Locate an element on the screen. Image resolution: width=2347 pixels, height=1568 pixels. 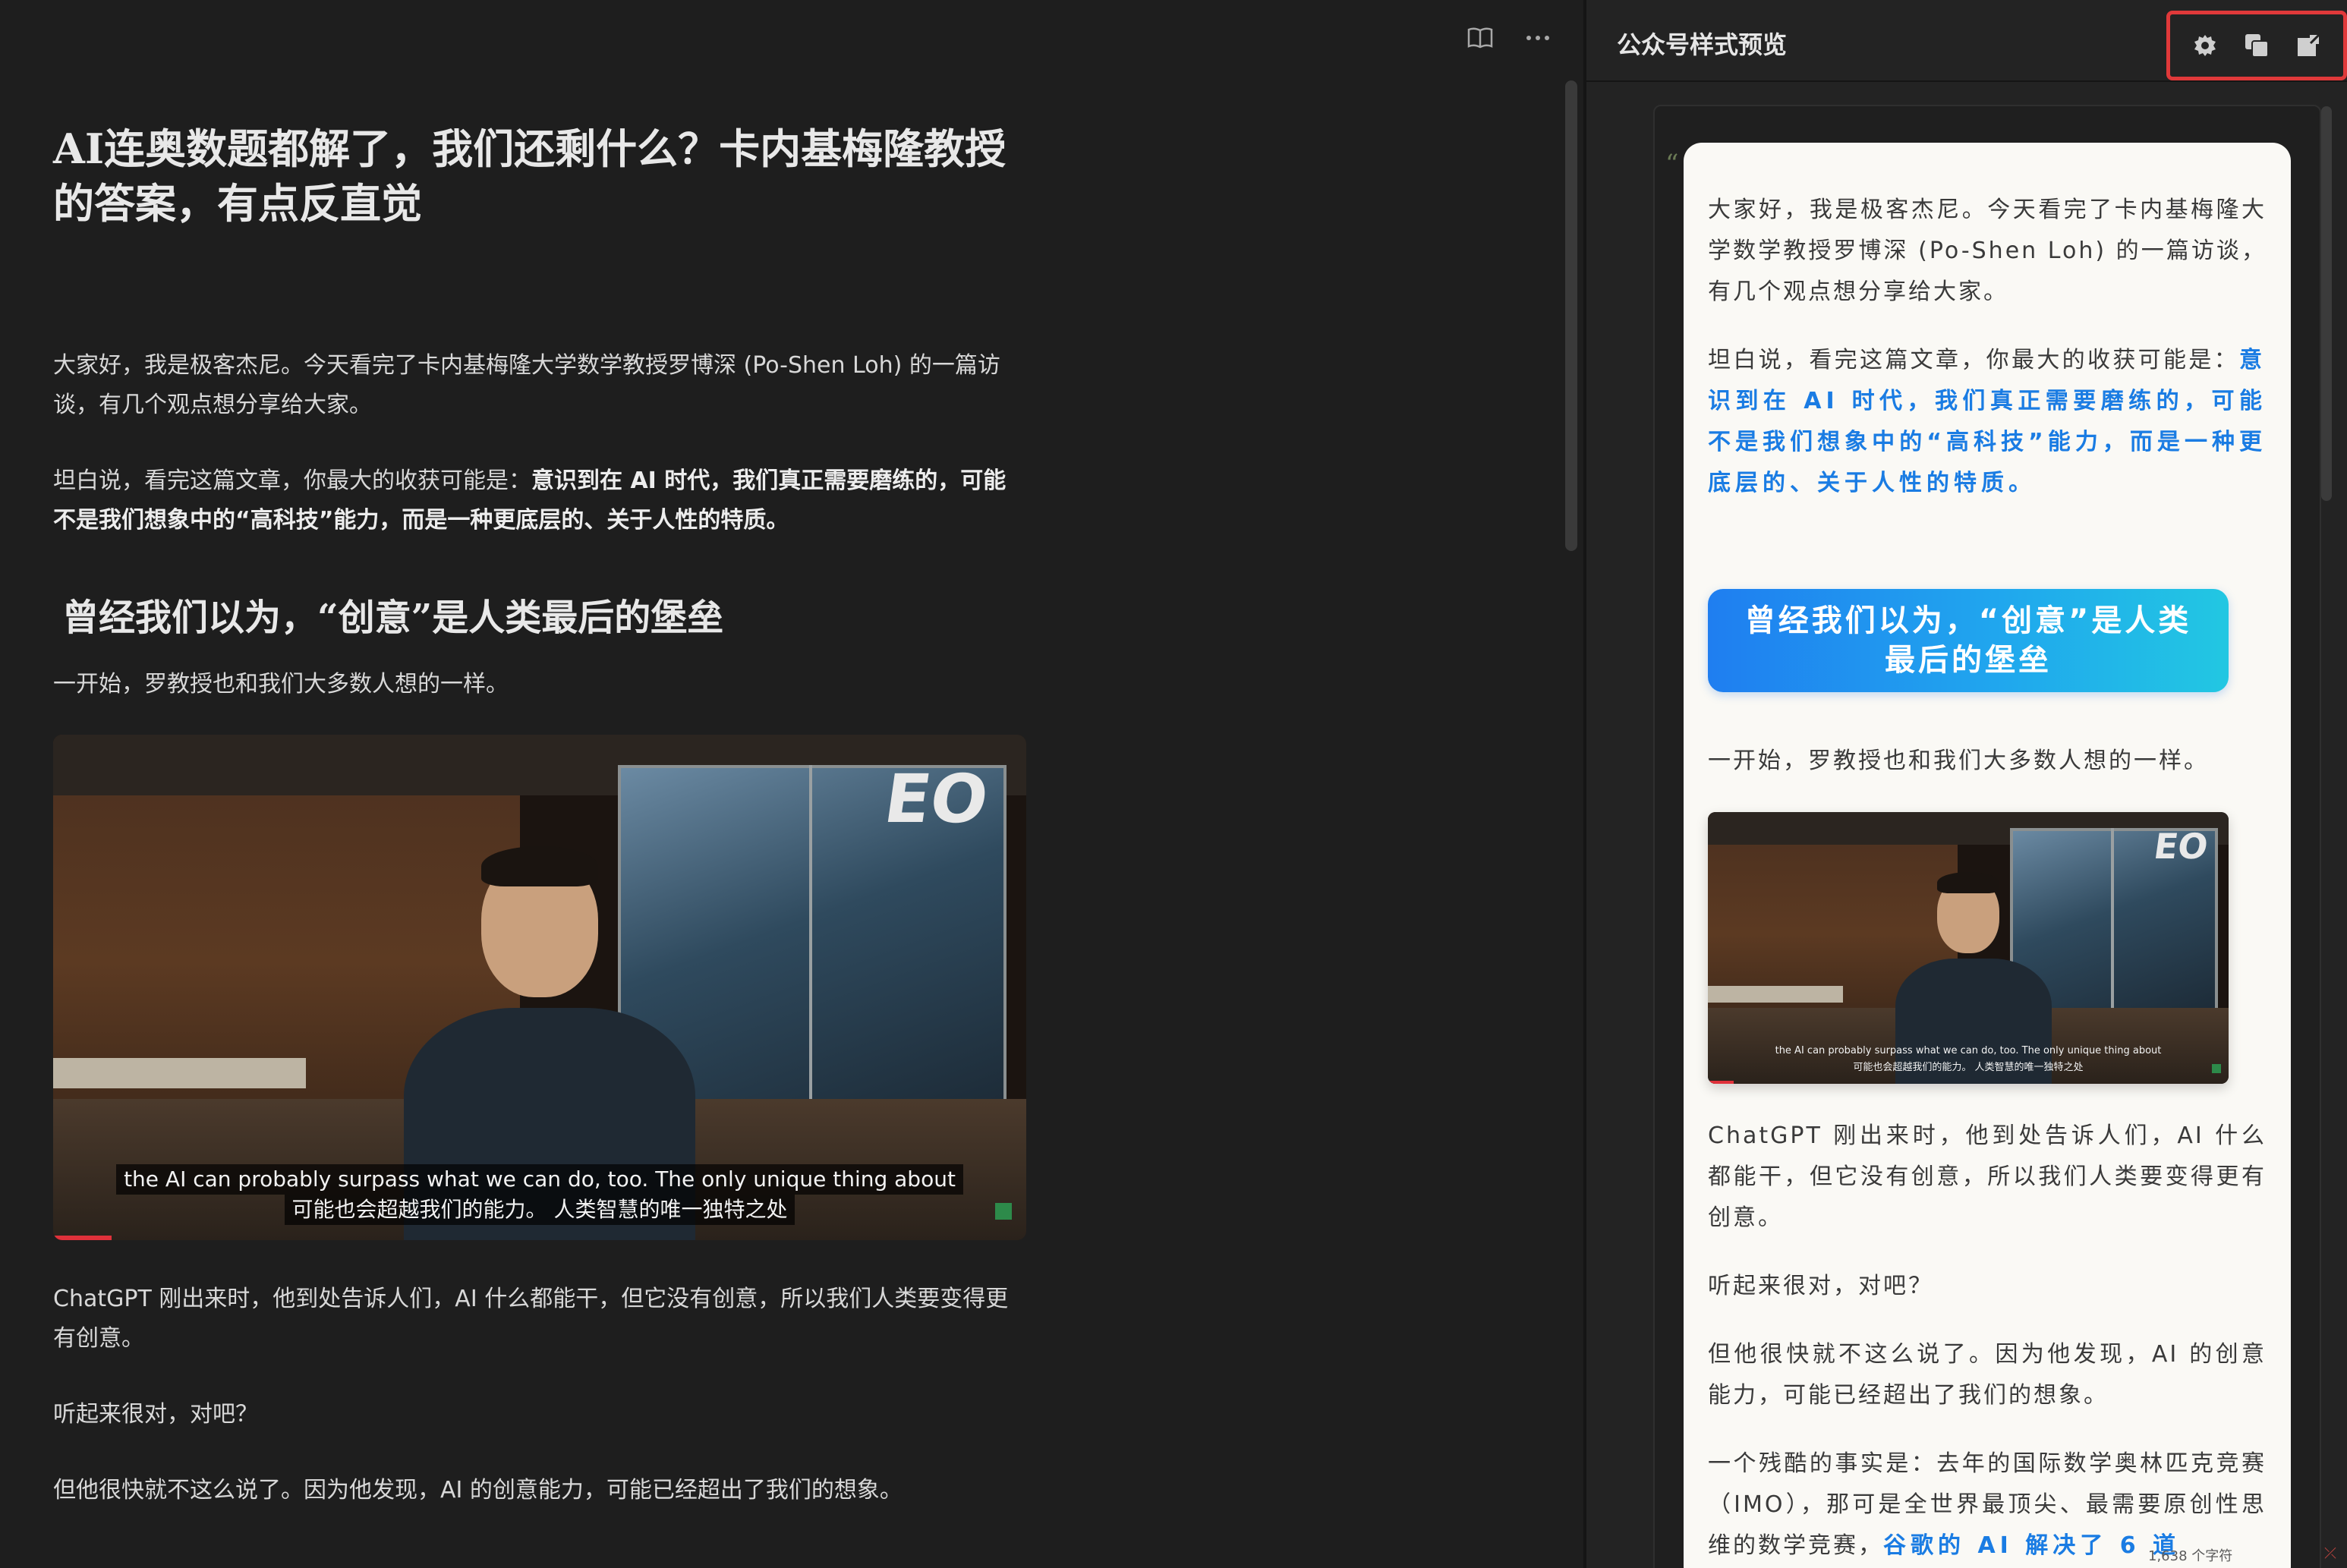
paragraph-question: 听起来很对，对吧？ is located at coordinates (155, 1414).